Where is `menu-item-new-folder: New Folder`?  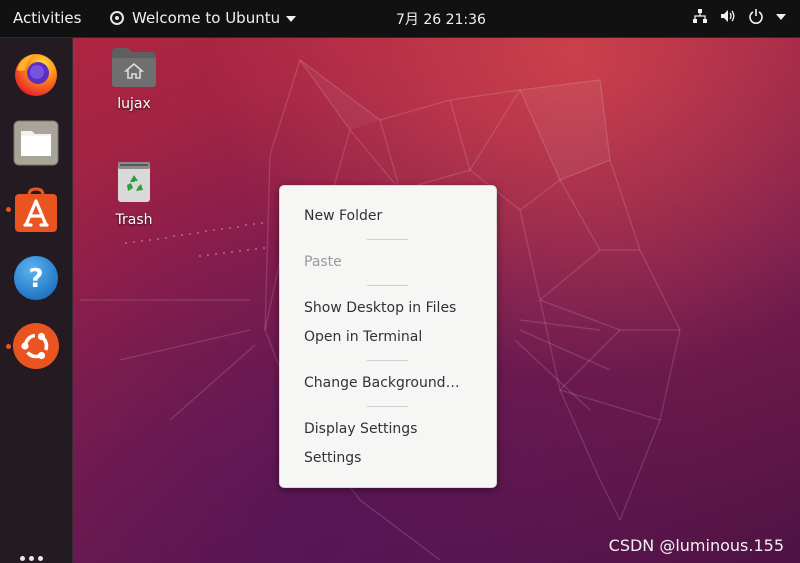 menu-item-new-folder: New Folder is located at coordinates (343, 216).